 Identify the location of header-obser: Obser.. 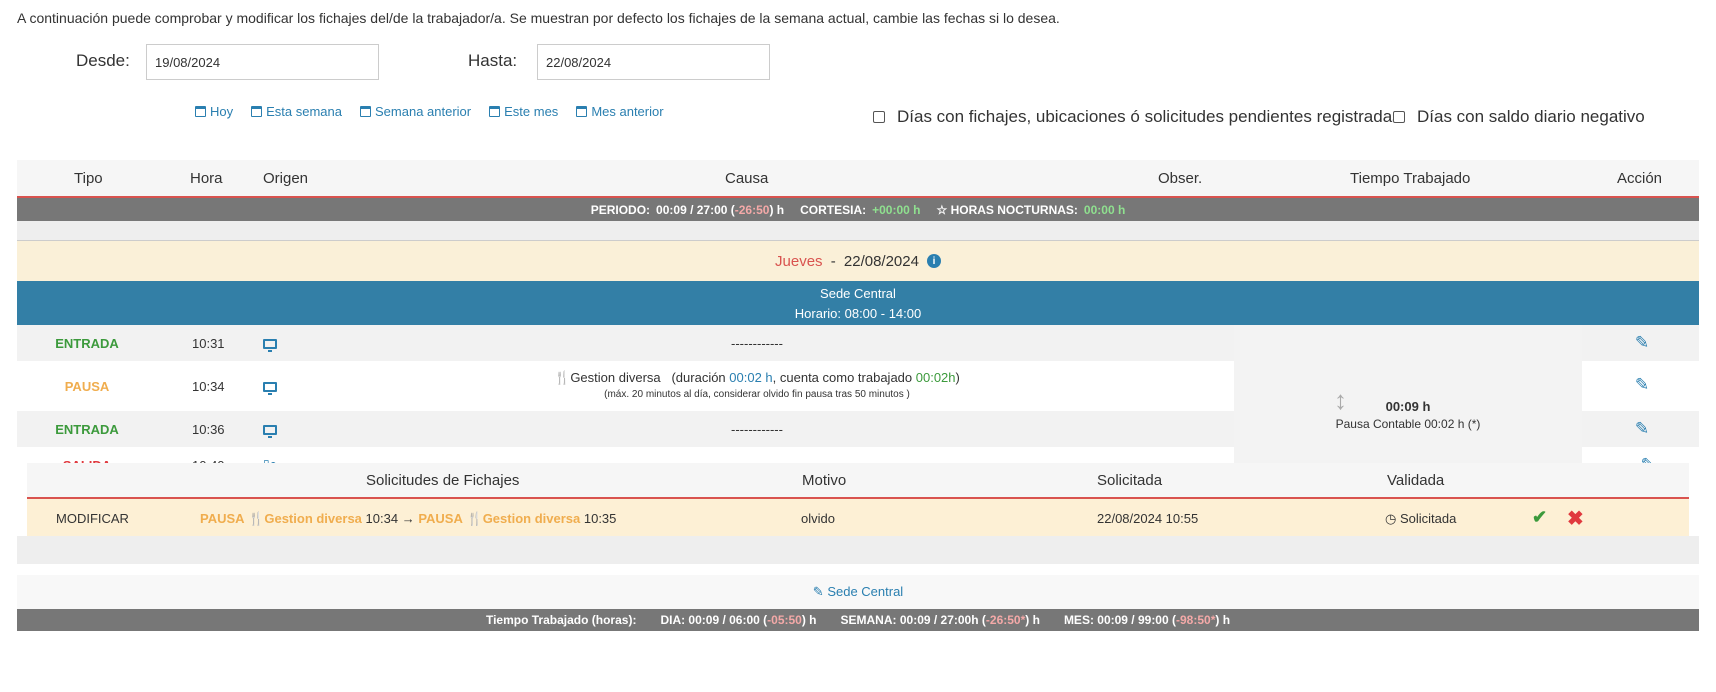
(1180, 178).